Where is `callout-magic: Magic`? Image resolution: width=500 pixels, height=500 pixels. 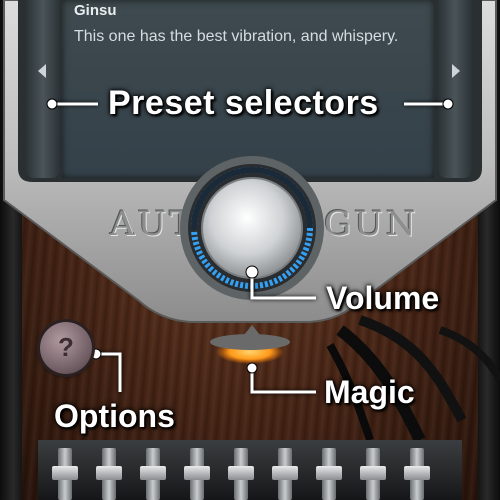 callout-magic: Magic is located at coordinates (369, 392).